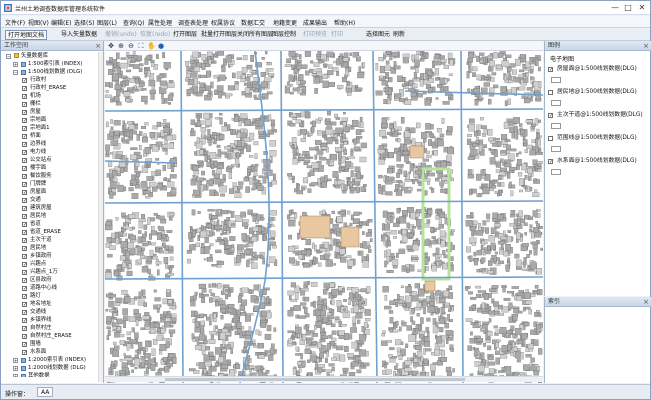 The height and width of the screenshot is (400, 651). I want to click on tree-item: ✓ 建筑房屋, so click(49, 208).